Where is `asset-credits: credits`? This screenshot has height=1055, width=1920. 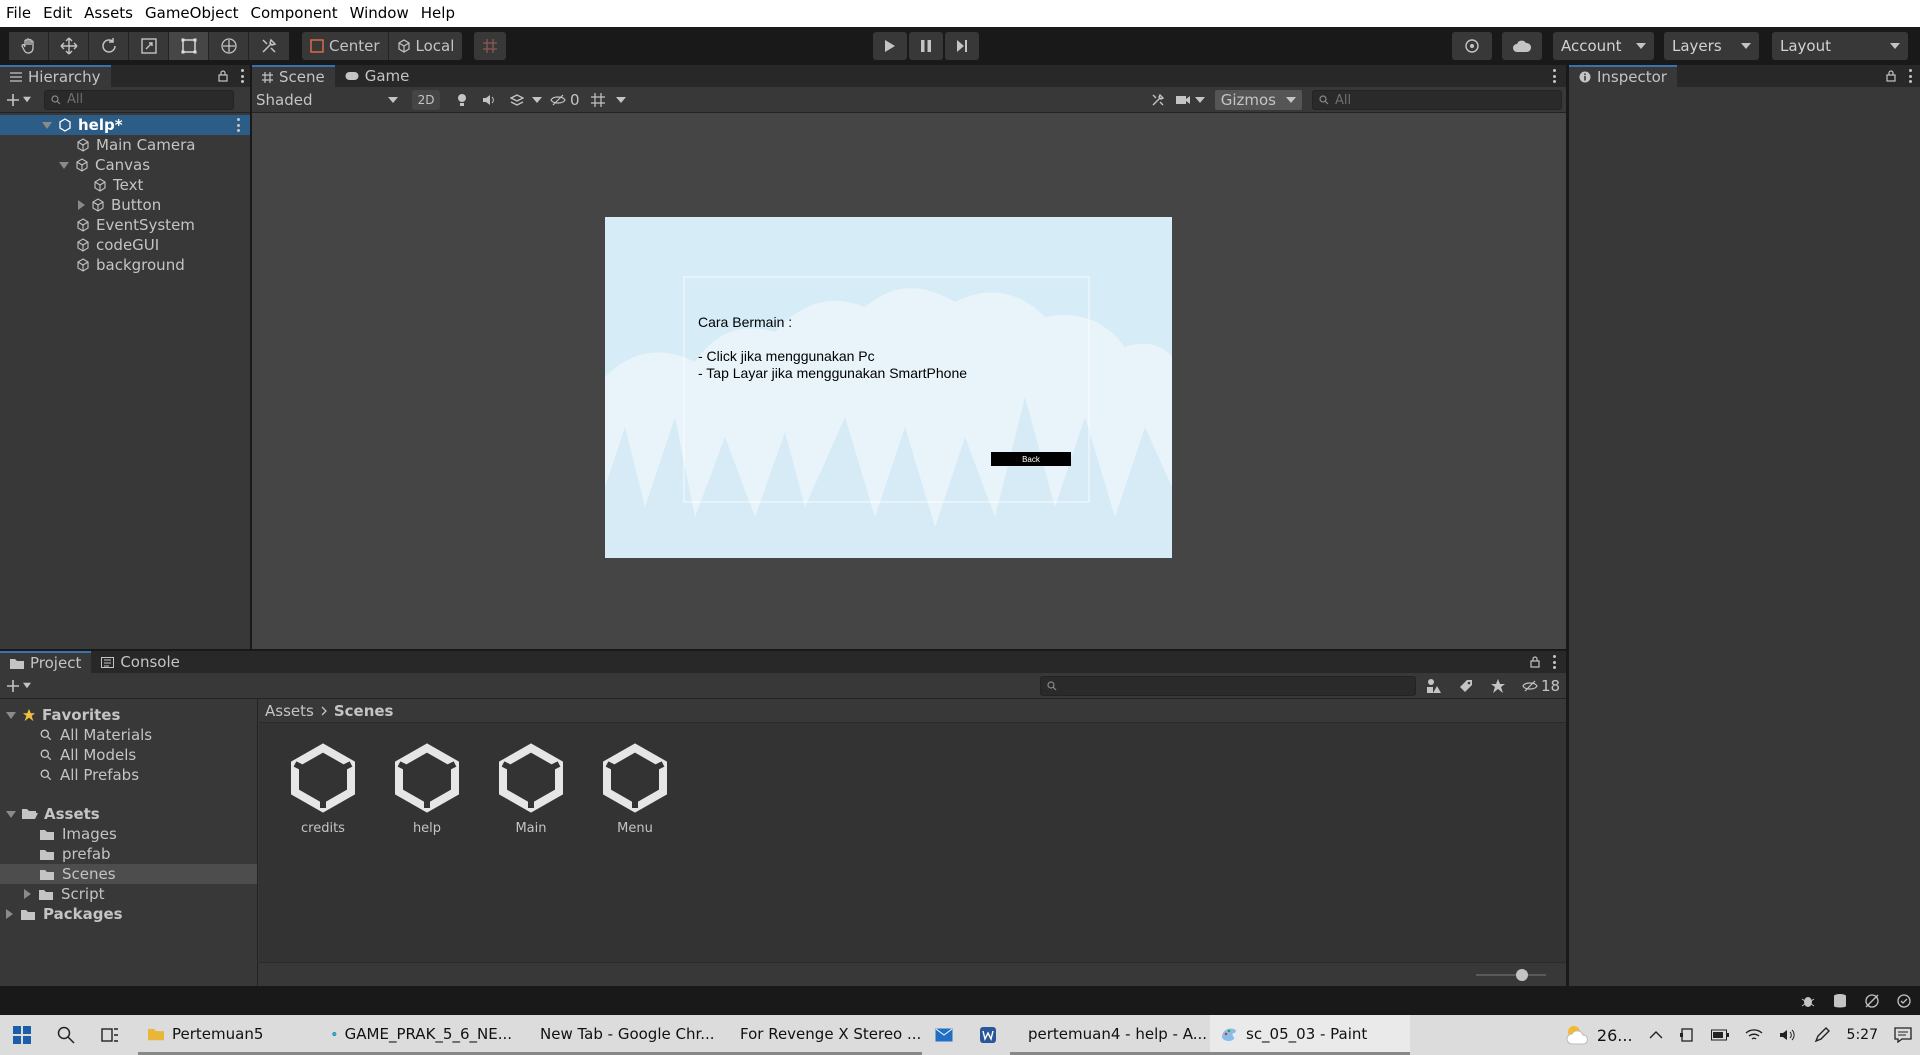
asset-credits: credits is located at coordinates (323, 789).